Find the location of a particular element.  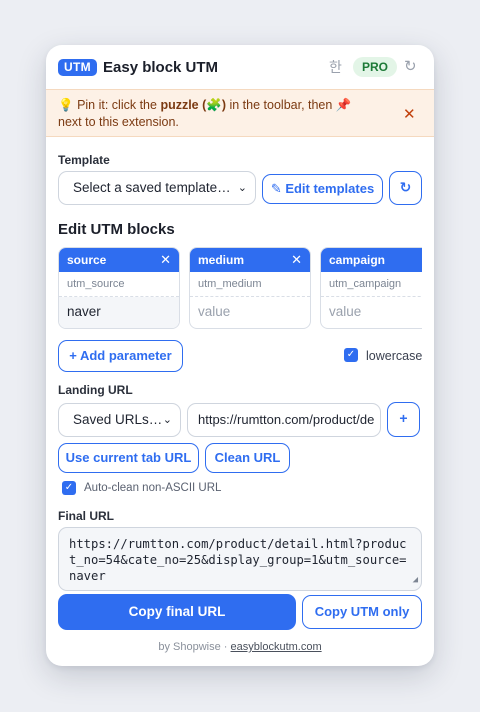

notice-text-part: Pin it: click the is located at coordinates (117, 105).